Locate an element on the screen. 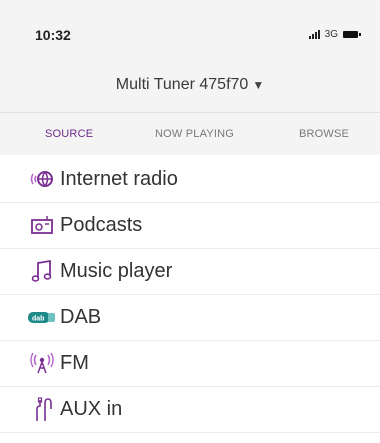 This screenshot has width=380, height=443. svg-text: dab is located at coordinates (38, 319).